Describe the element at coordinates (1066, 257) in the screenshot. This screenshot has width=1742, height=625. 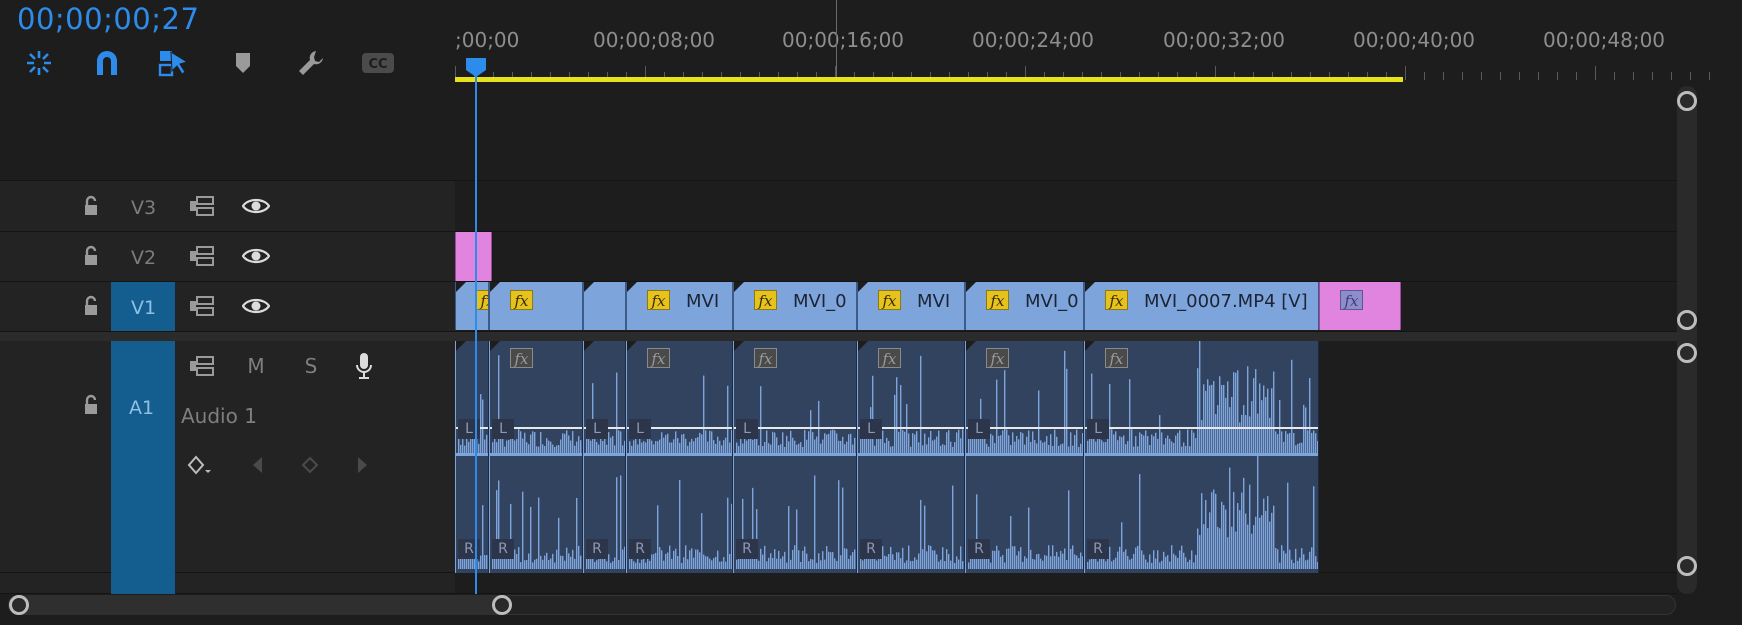
I see `lane-v2` at that location.